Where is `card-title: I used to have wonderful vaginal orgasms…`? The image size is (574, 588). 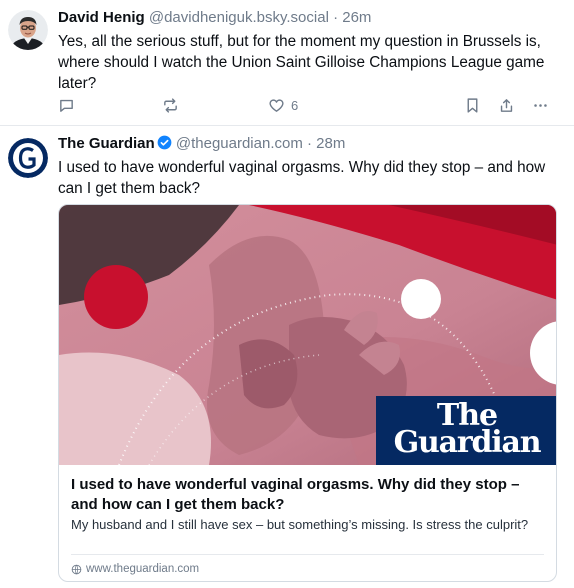
card-title: I used to have wonderful vaginal orgasms… is located at coordinates (306, 495).